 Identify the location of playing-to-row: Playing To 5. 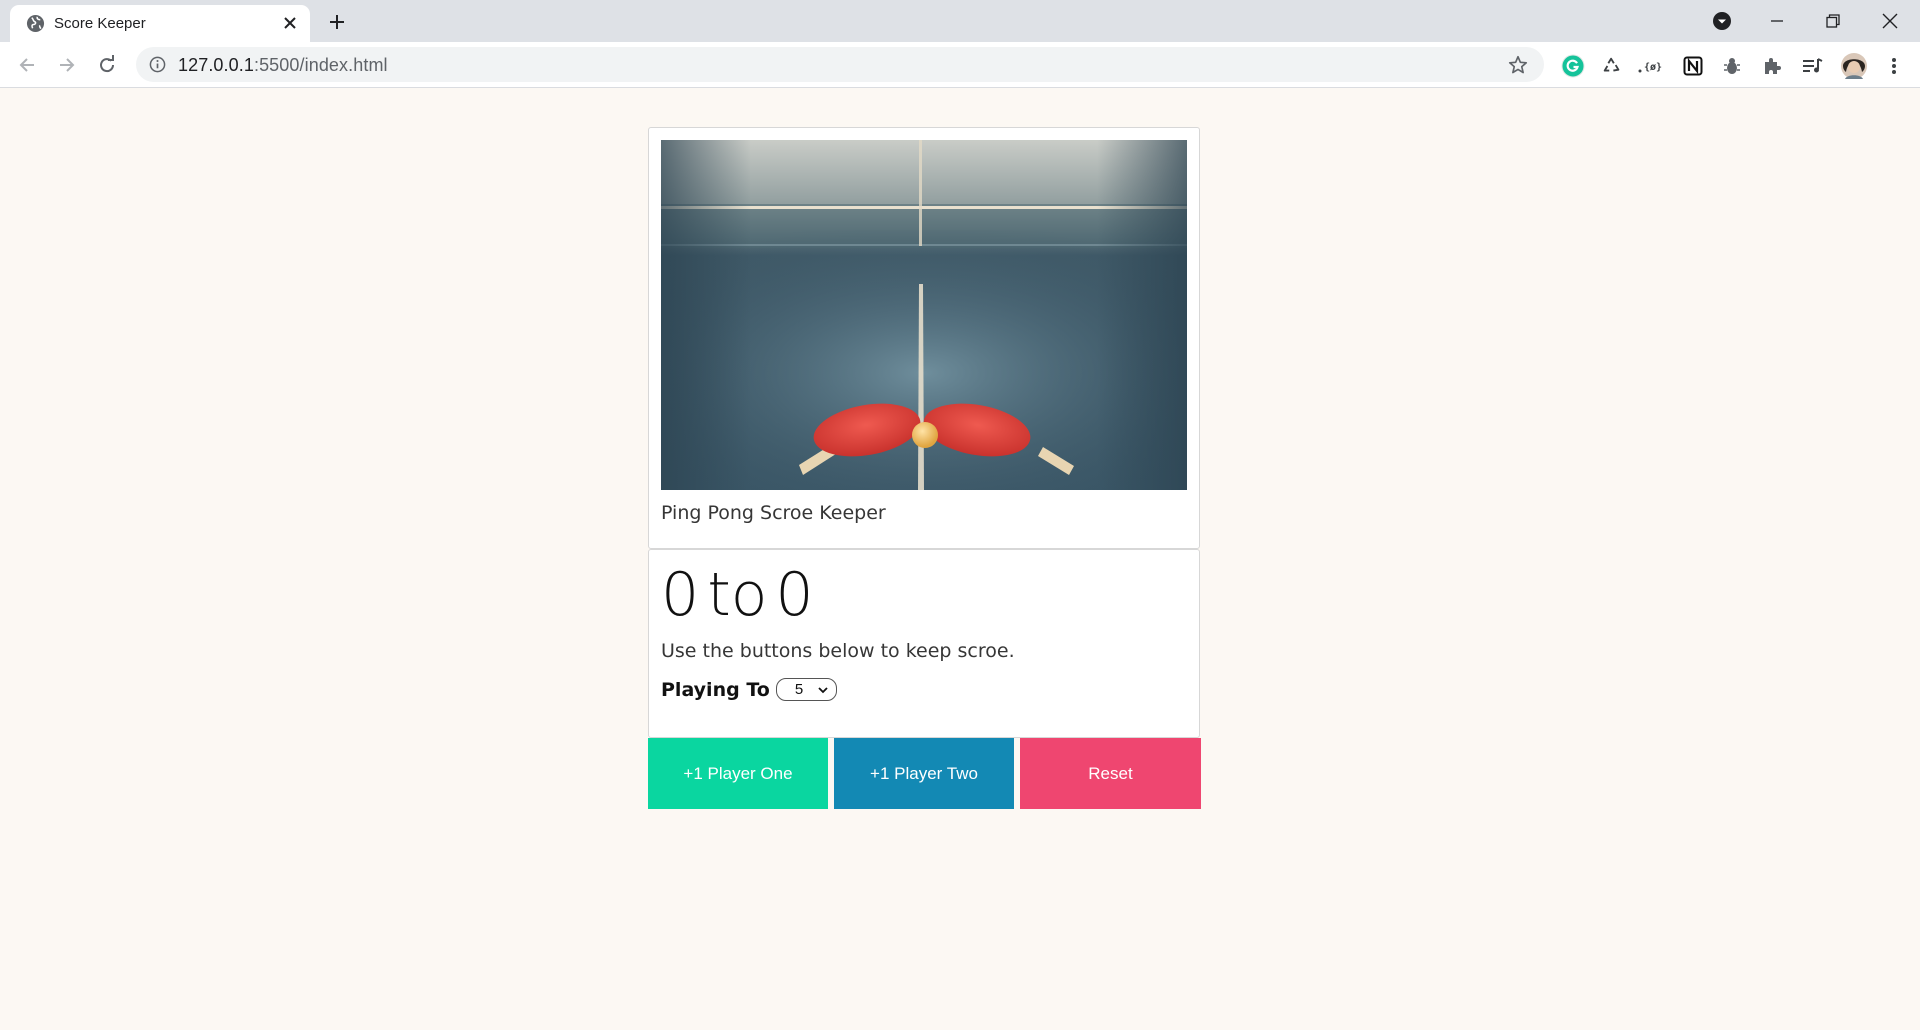
(749, 689).